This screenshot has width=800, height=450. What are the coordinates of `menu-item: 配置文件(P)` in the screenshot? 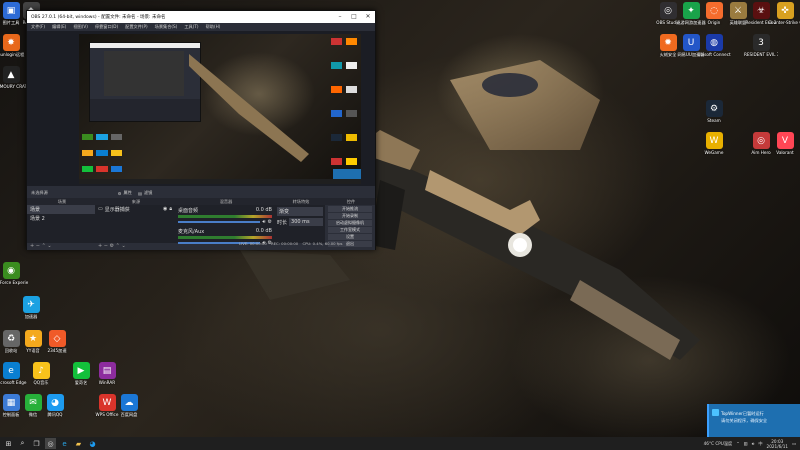 It's located at (136, 27).